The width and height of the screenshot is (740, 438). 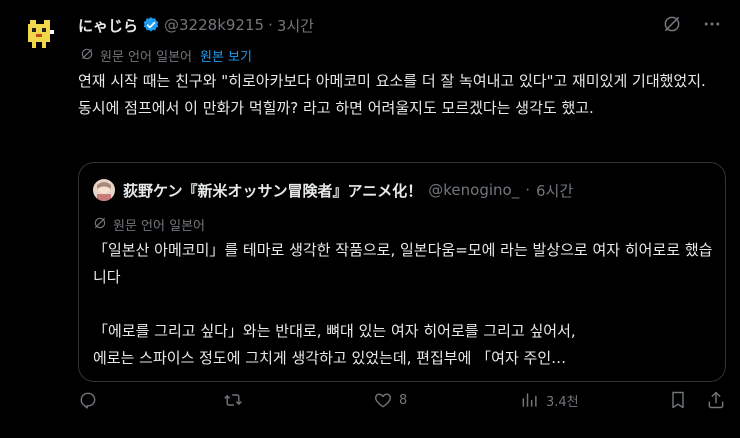 I want to click on views-count: 3.4천, so click(x=562, y=402).